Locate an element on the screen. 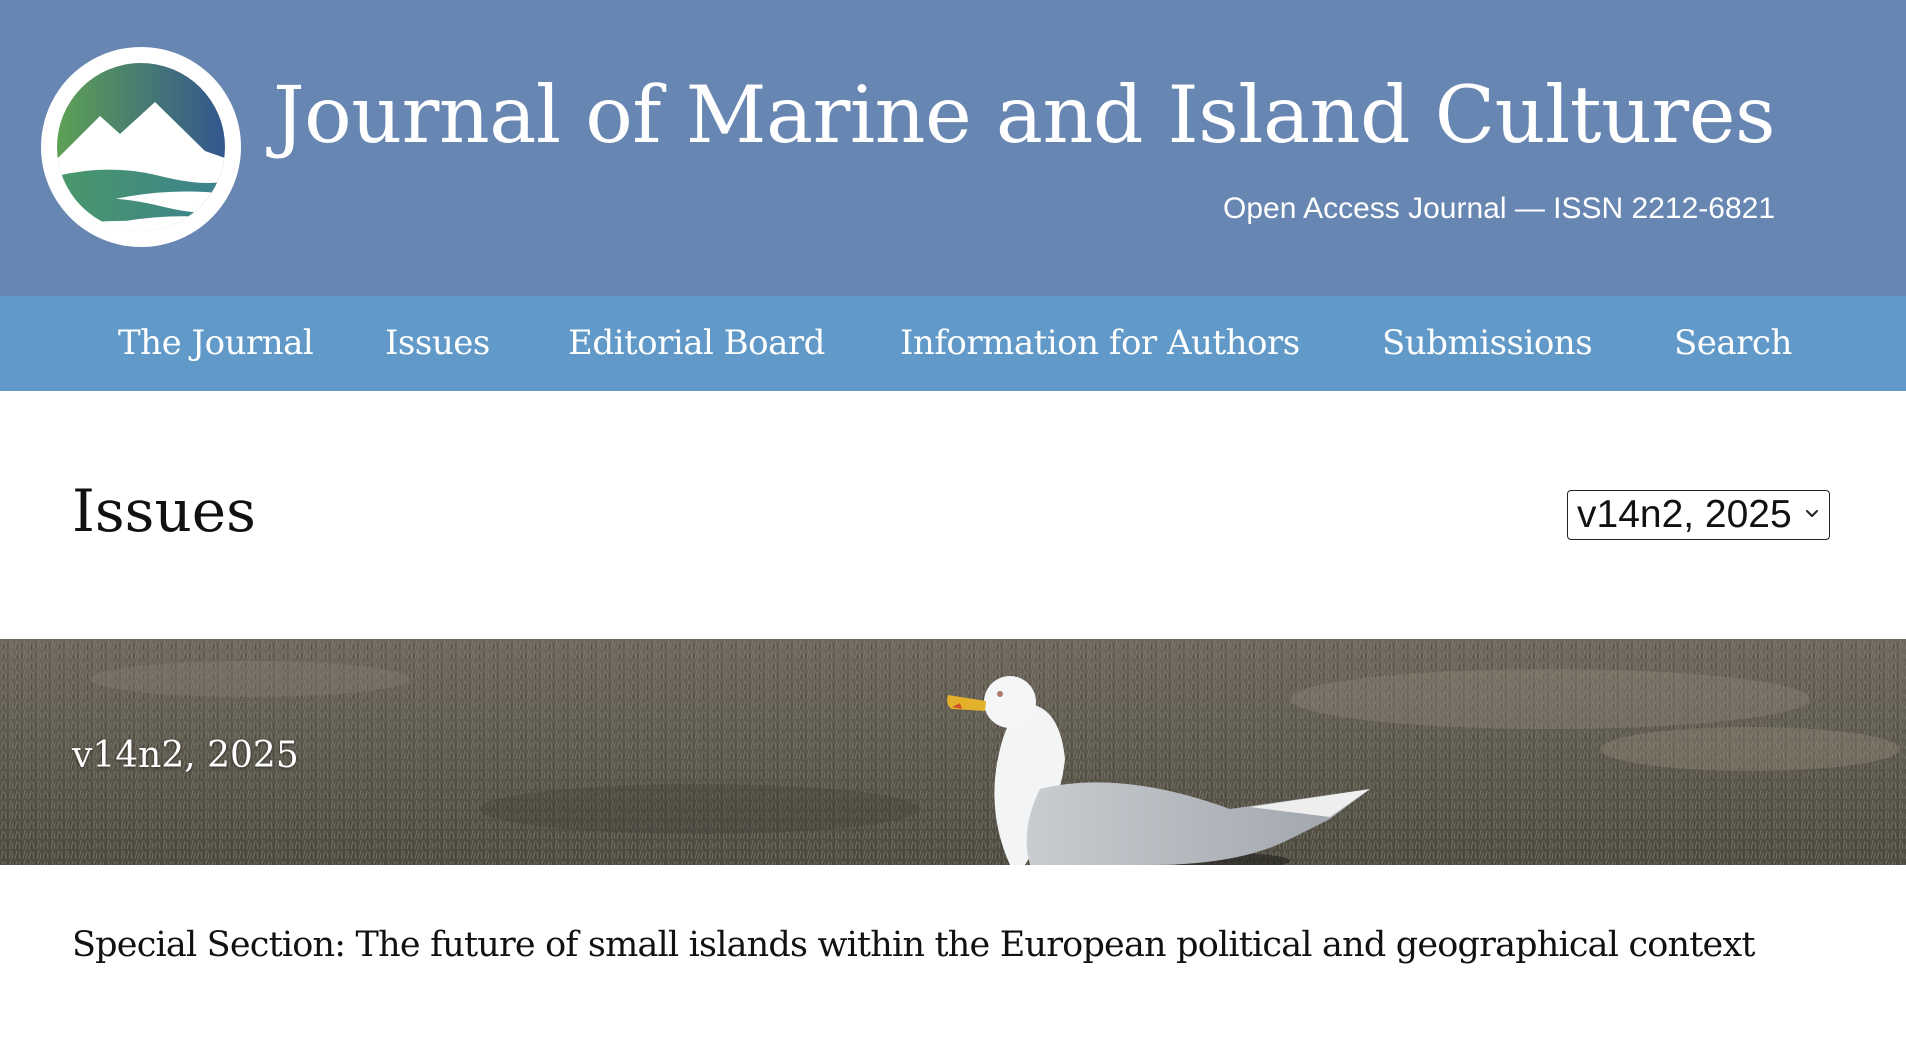  issue-select: v14n2, 2025 is located at coordinates (1698, 515).